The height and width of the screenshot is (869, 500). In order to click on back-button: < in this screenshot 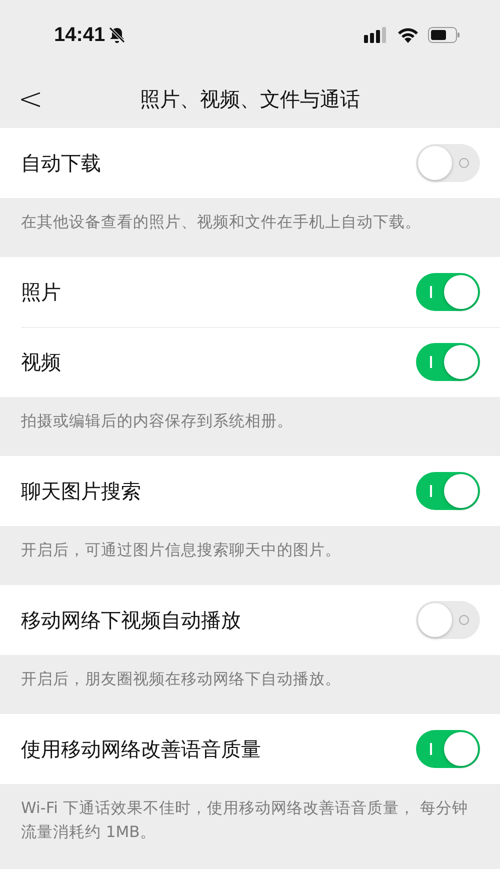, I will do `click(22, 99)`.